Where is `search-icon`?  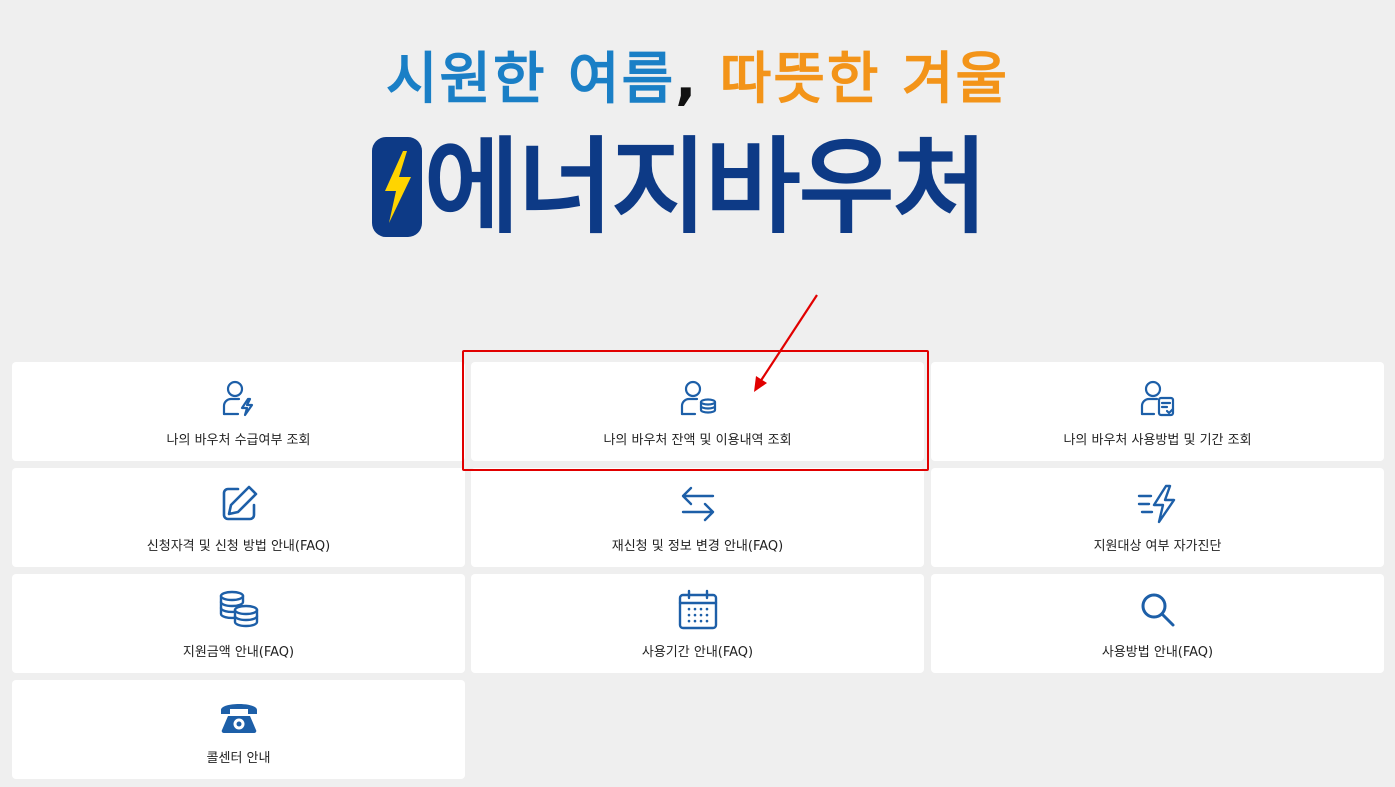
search-icon is located at coordinates (1158, 610).